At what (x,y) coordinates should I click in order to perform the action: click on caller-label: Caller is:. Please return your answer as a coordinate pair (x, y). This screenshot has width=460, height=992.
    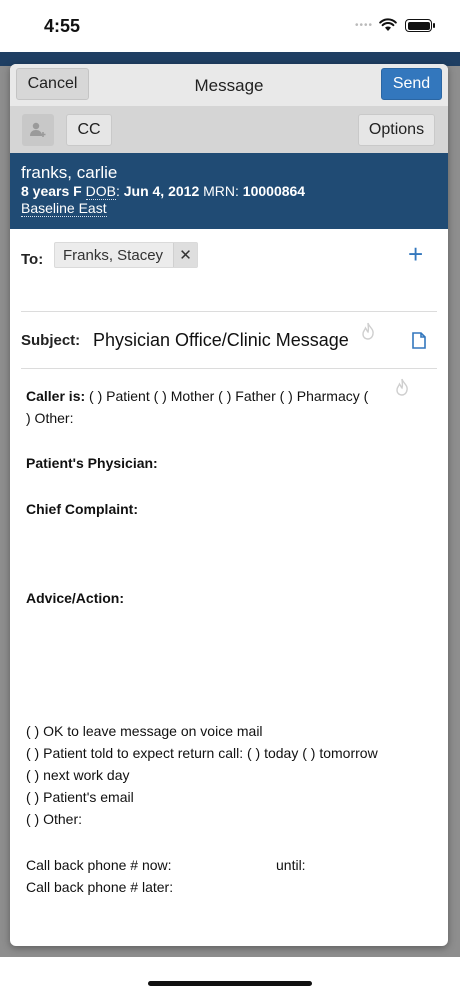
    Looking at the image, I should click on (56, 396).